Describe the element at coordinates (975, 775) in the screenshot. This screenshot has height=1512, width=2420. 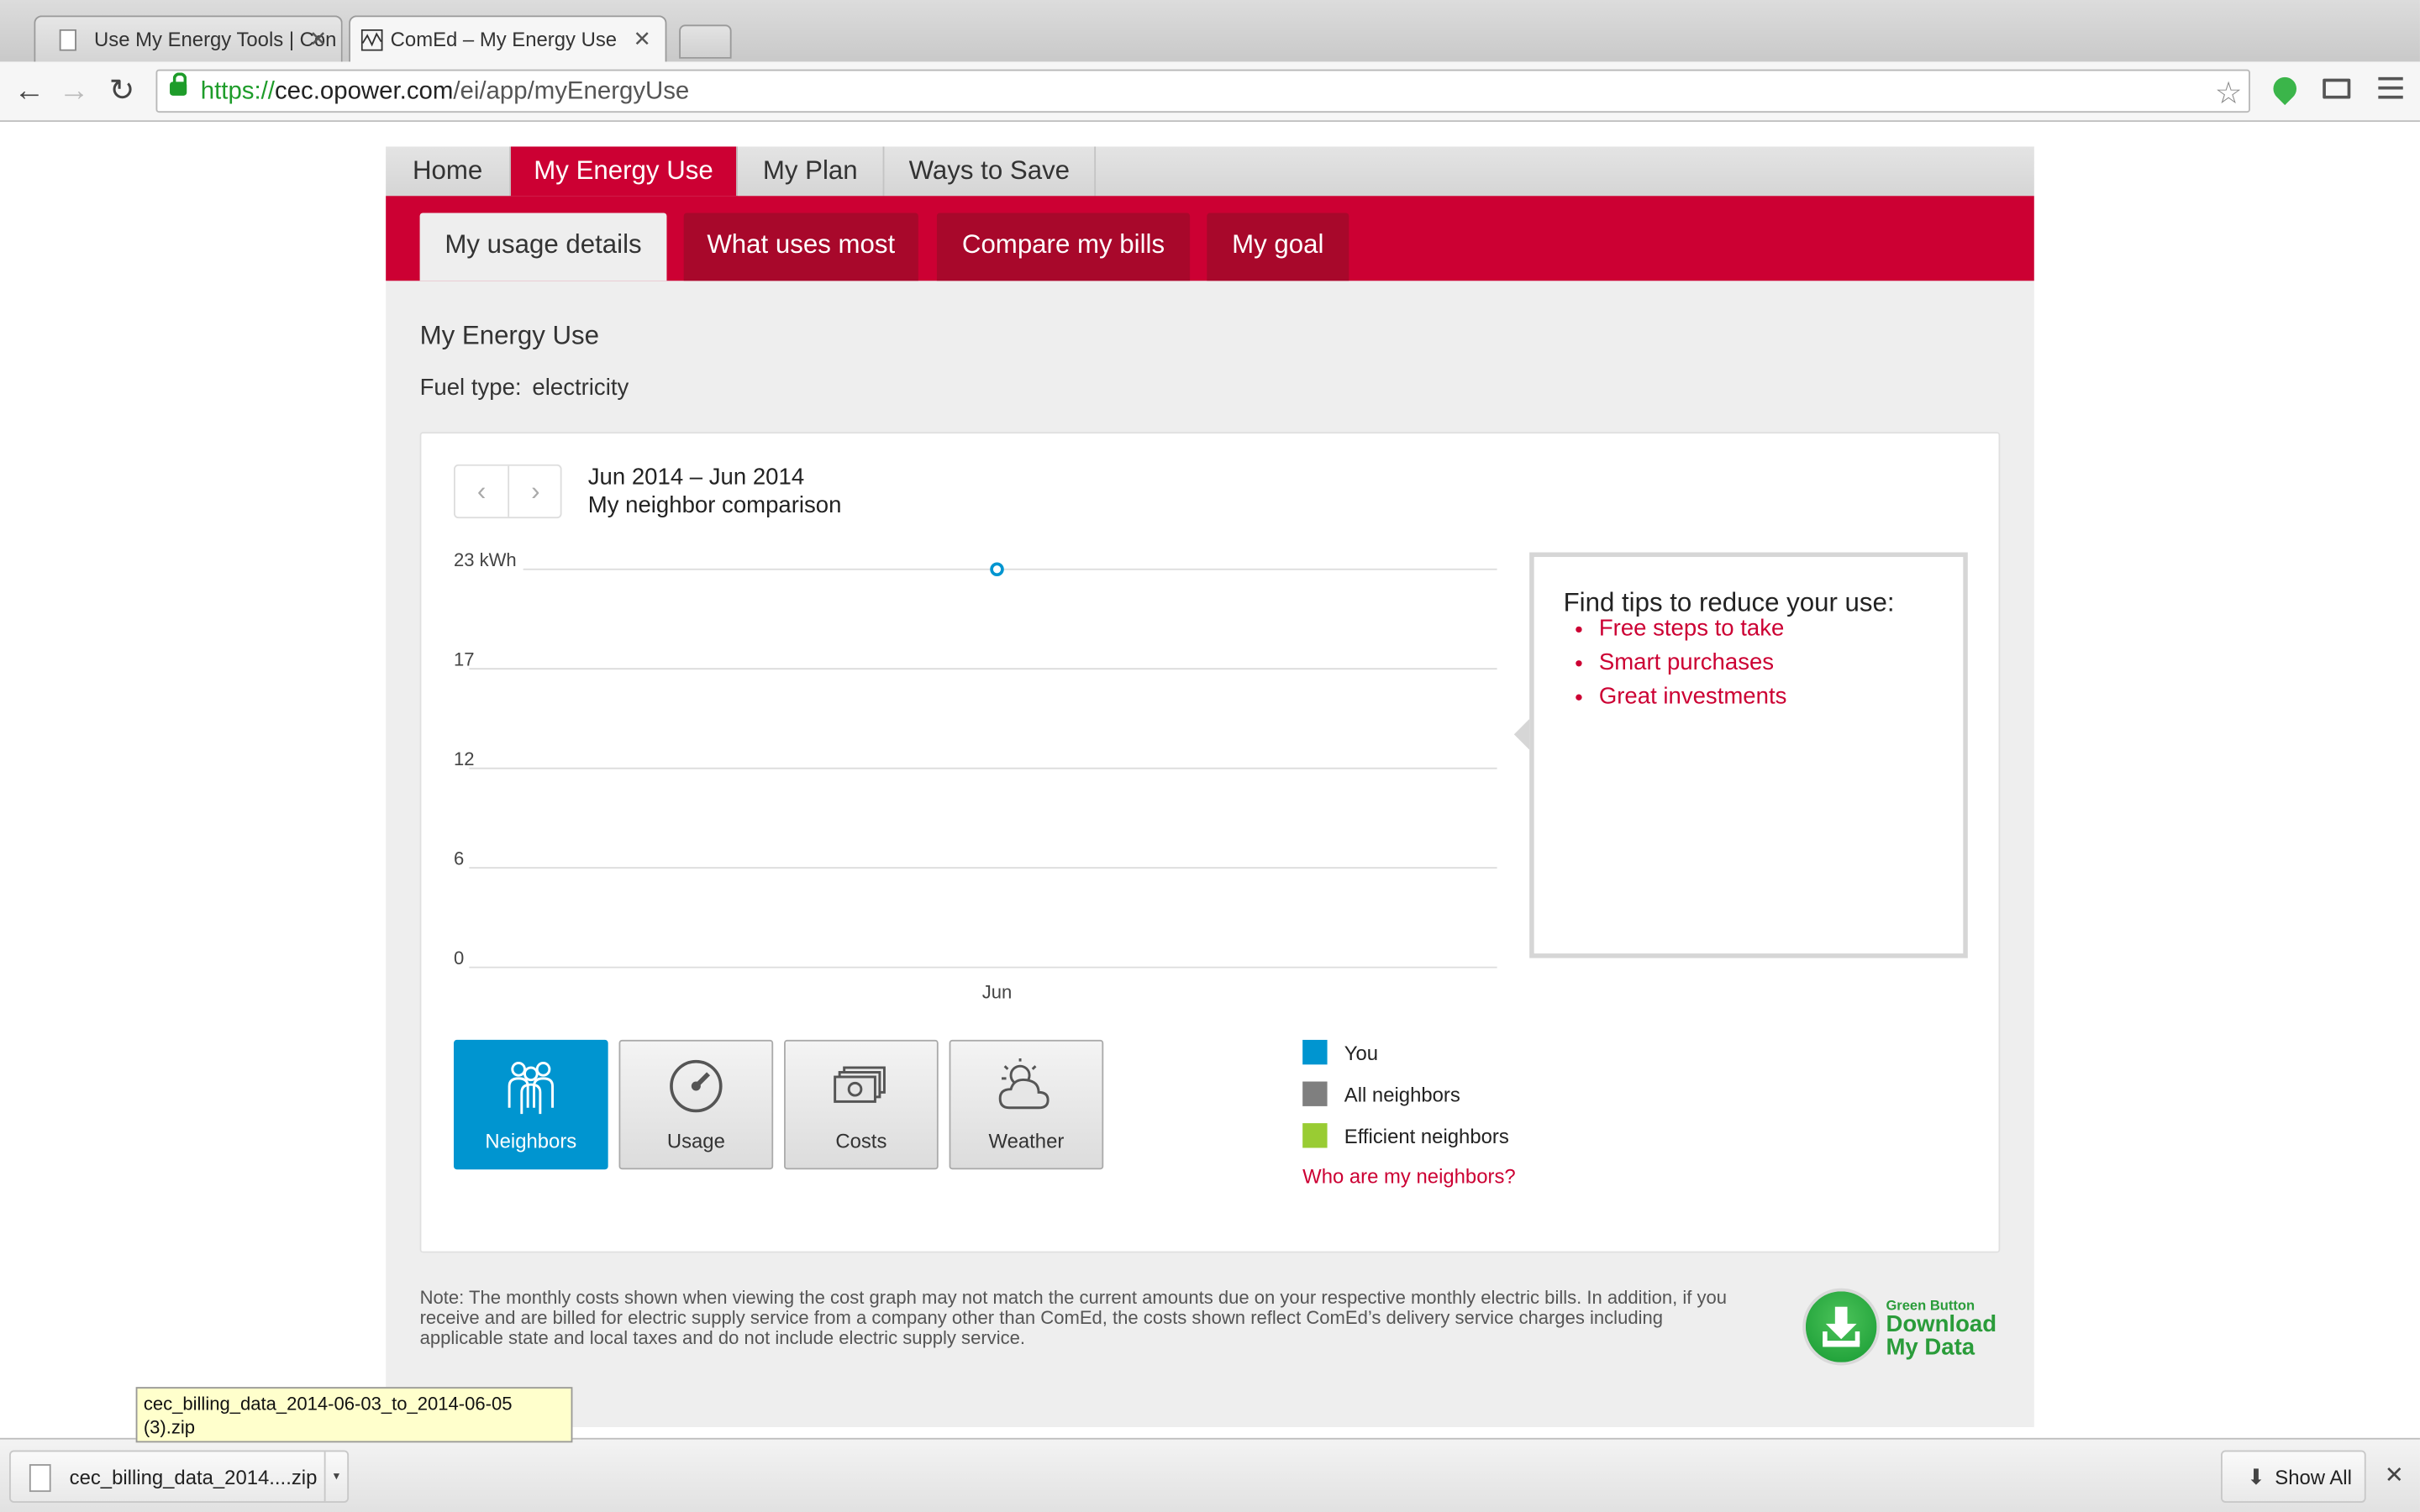
I see `usage-chart: 23 kWh 17 12 6 0 Jun` at that location.